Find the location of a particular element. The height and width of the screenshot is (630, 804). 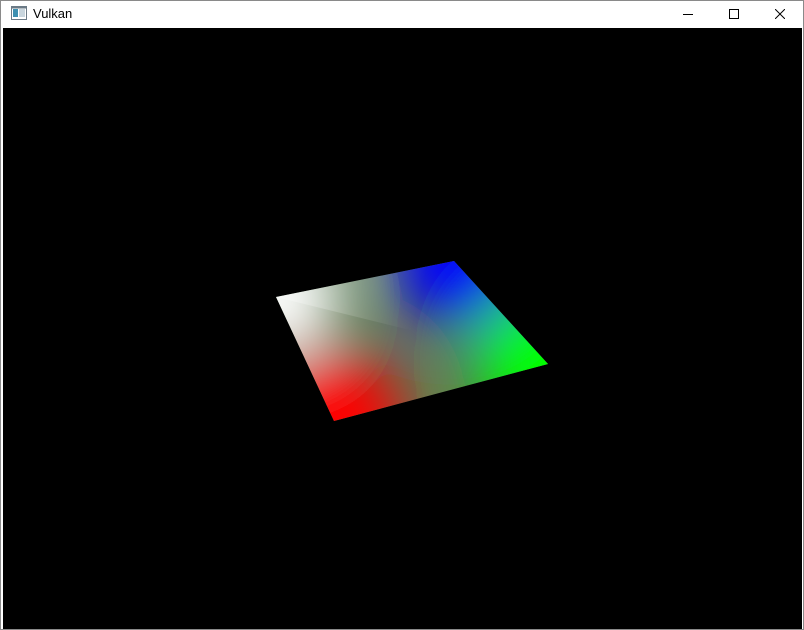

window-title: Vulkan is located at coordinates (53, 13).